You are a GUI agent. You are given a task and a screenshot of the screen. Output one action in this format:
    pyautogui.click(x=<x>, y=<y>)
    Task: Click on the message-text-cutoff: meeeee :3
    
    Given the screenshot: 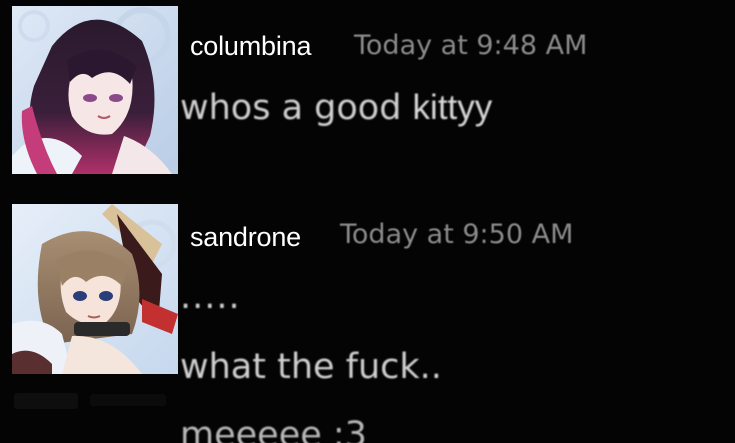 What is the action you would take?
    pyautogui.click(x=273, y=429)
    